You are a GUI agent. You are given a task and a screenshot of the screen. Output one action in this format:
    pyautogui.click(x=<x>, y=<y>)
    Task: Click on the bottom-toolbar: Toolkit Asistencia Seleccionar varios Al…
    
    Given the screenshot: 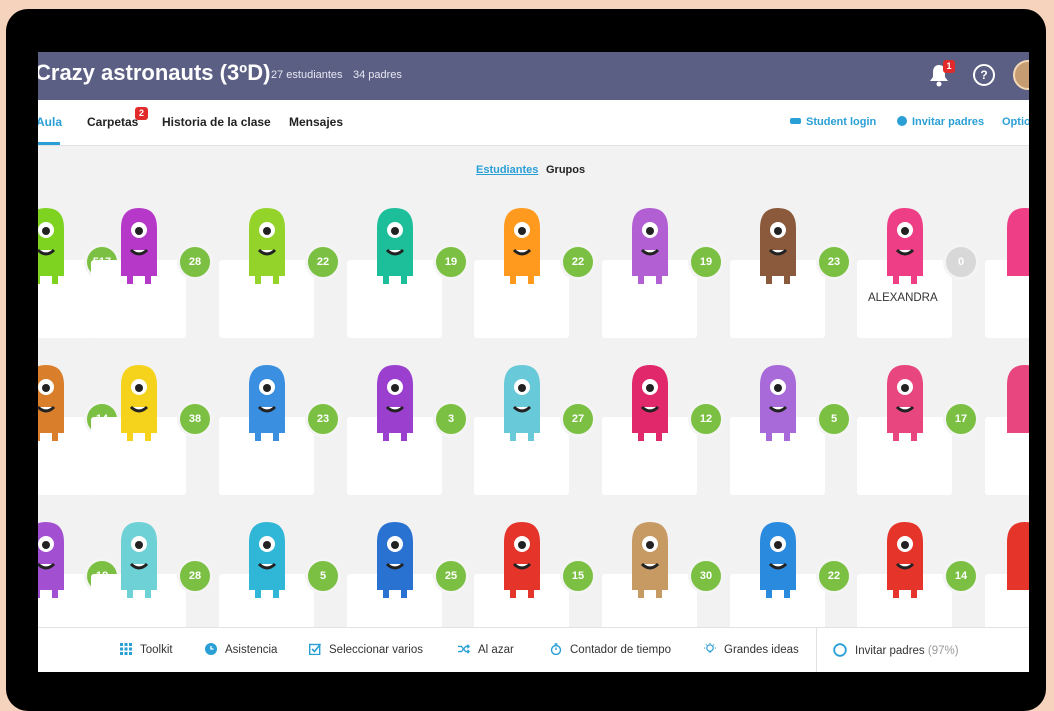 What is the action you would take?
    pyautogui.click(x=533, y=649)
    